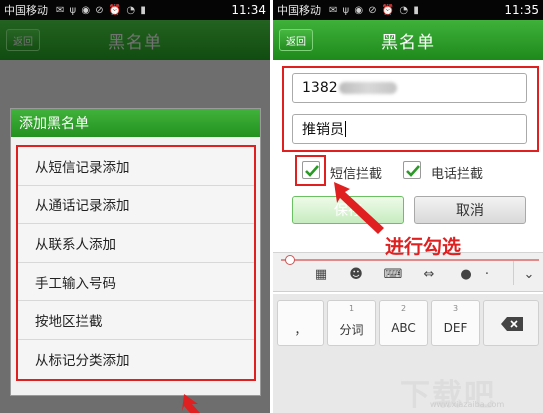 The image size is (543, 413). I want to click on call-block-checkbox, so click(412, 170).